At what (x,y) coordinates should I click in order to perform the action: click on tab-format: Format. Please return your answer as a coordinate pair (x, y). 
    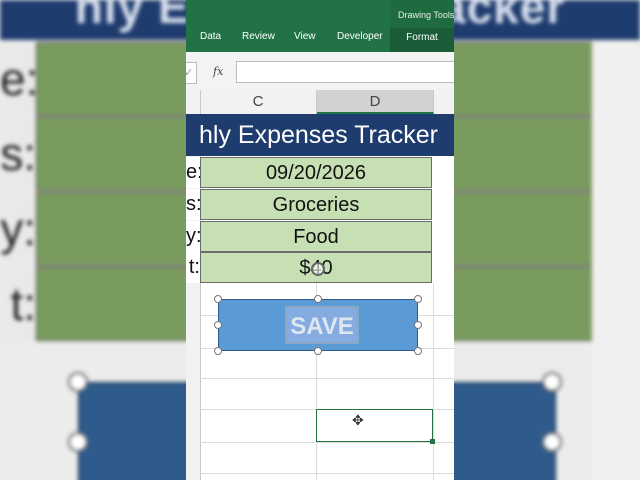
    Looking at the image, I should click on (422, 40).